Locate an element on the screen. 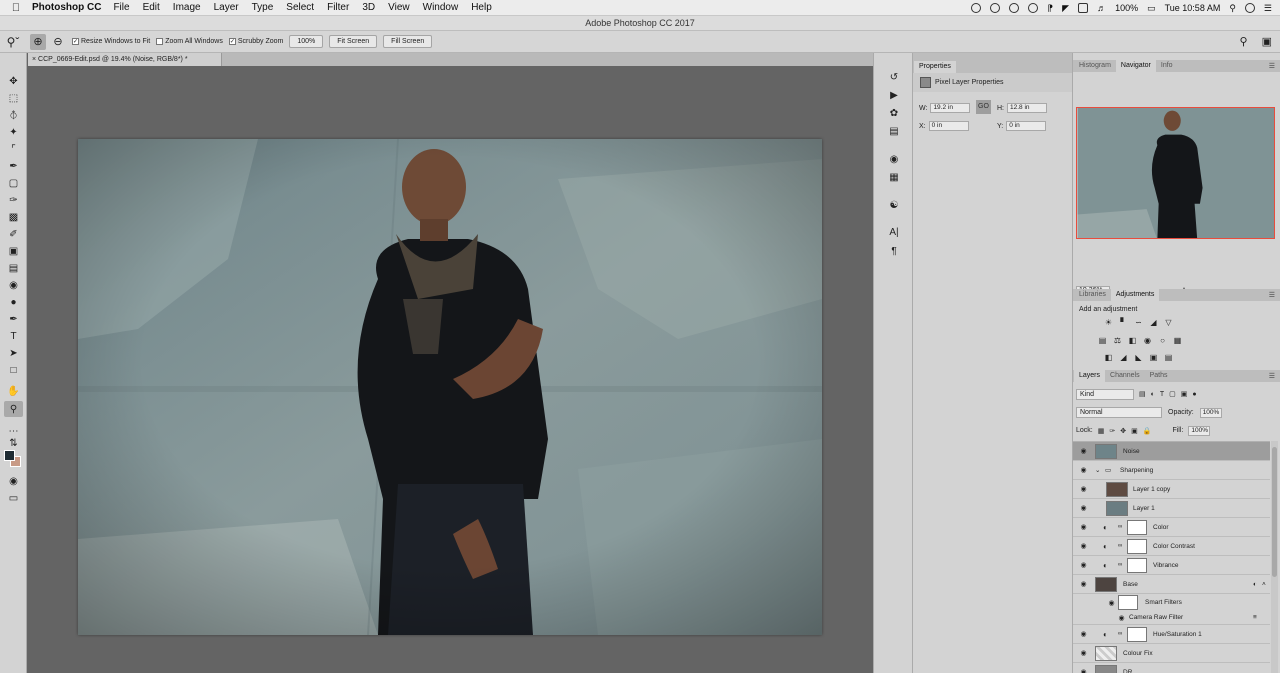 The image size is (1280, 673). filter-adjustment-icon: ◐ is located at coordinates (1153, 394).